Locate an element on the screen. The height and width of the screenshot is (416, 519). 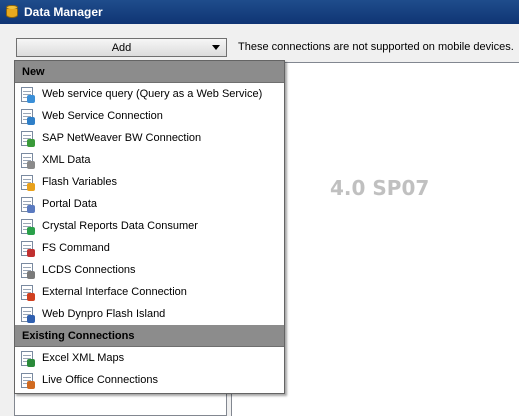
menu-item: External Interface Connection is located at coordinates (149, 292).